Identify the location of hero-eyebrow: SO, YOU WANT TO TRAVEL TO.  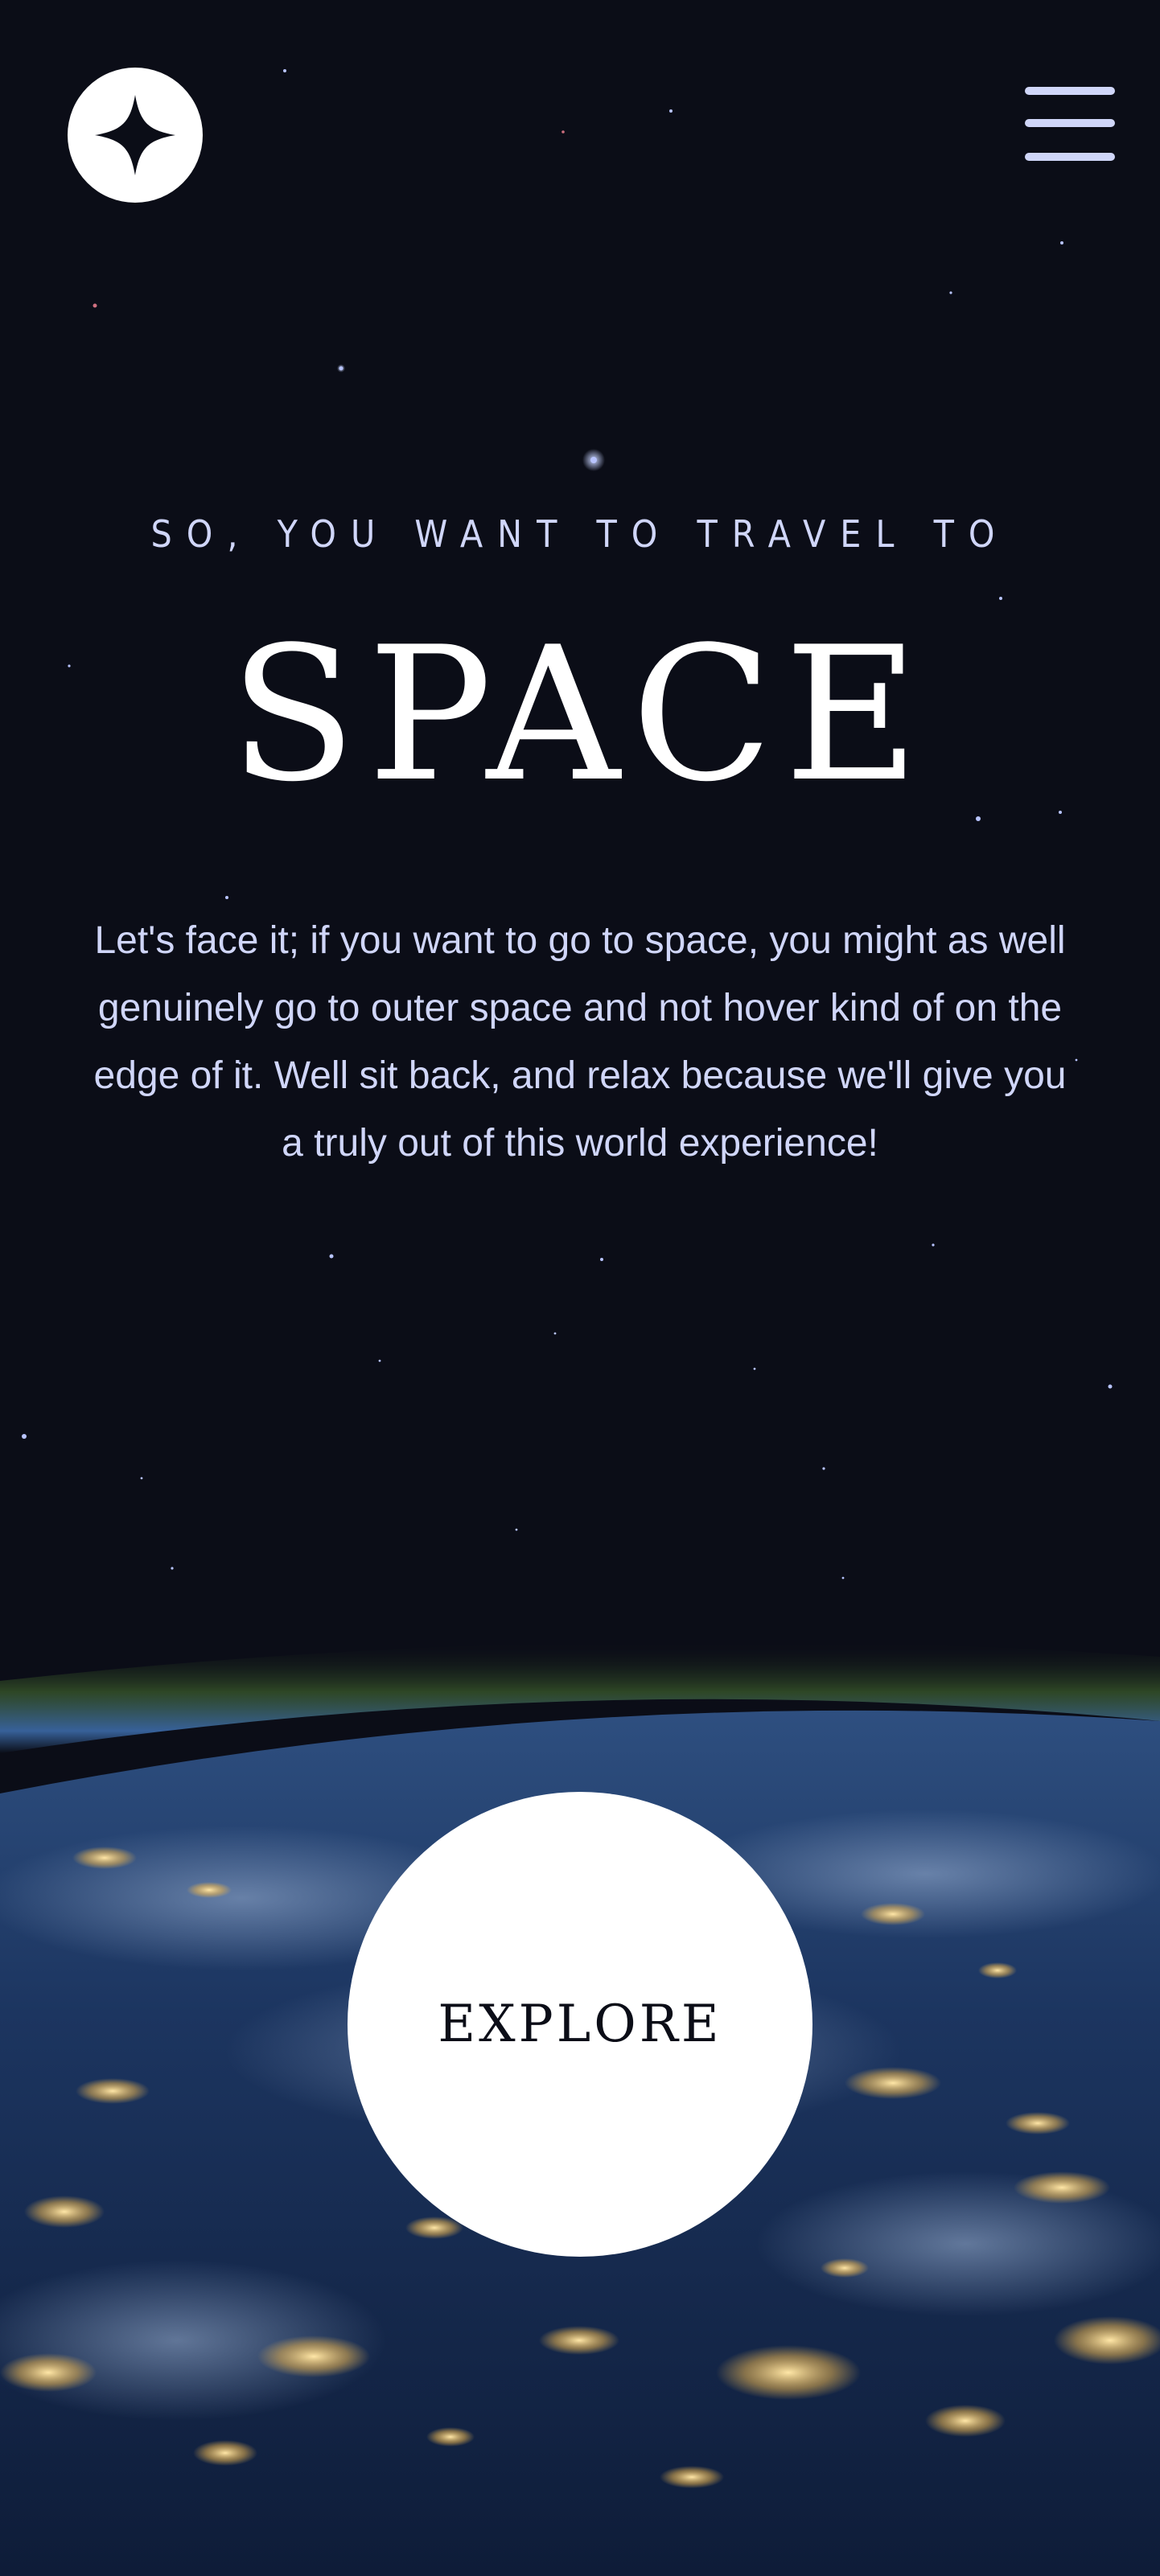
(580, 534).